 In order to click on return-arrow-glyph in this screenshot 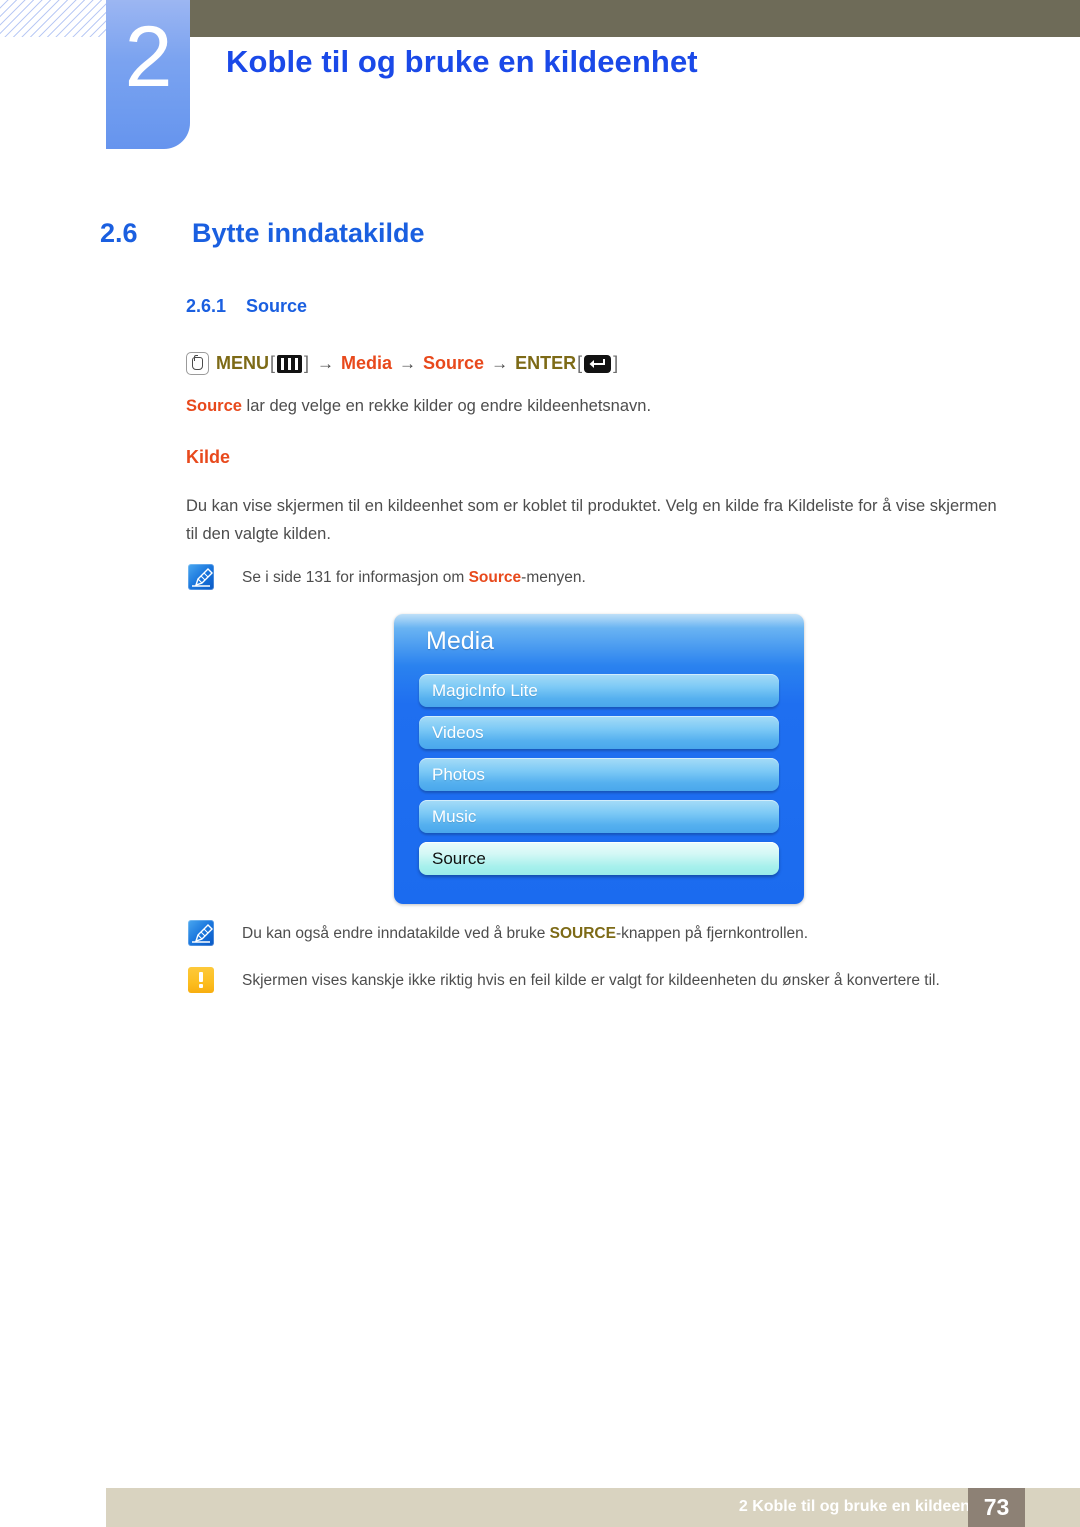, I will do `click(597, 363)`.